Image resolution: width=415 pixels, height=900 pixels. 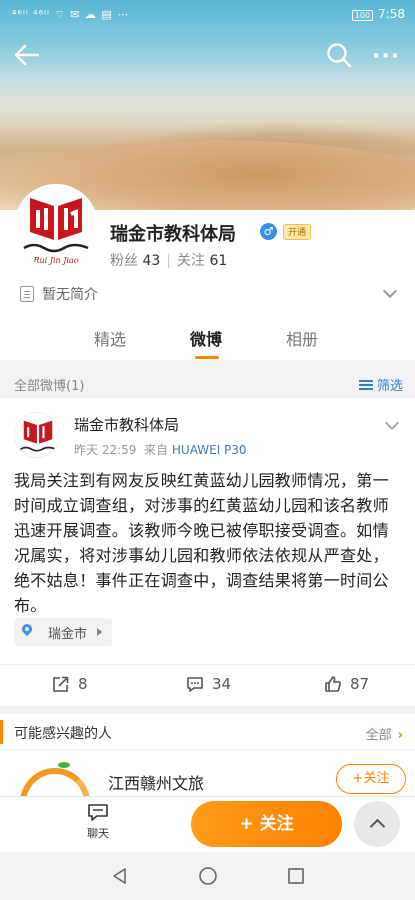 What do you see at coordinates (207, 382) in the screenshot?
I see `posts-section-header: 全部微博(1) 筛选` at bounding box center [207, 382].